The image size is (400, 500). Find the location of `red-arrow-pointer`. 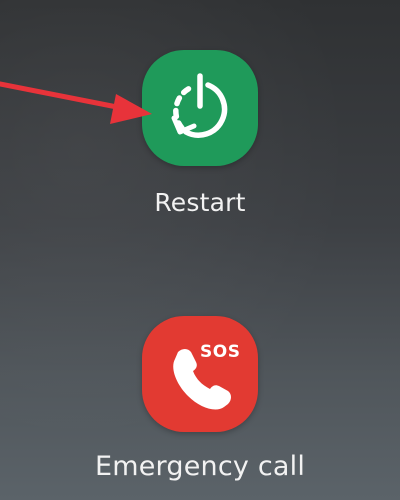

red-arrow-pointer is located at coordinates (76, 102).